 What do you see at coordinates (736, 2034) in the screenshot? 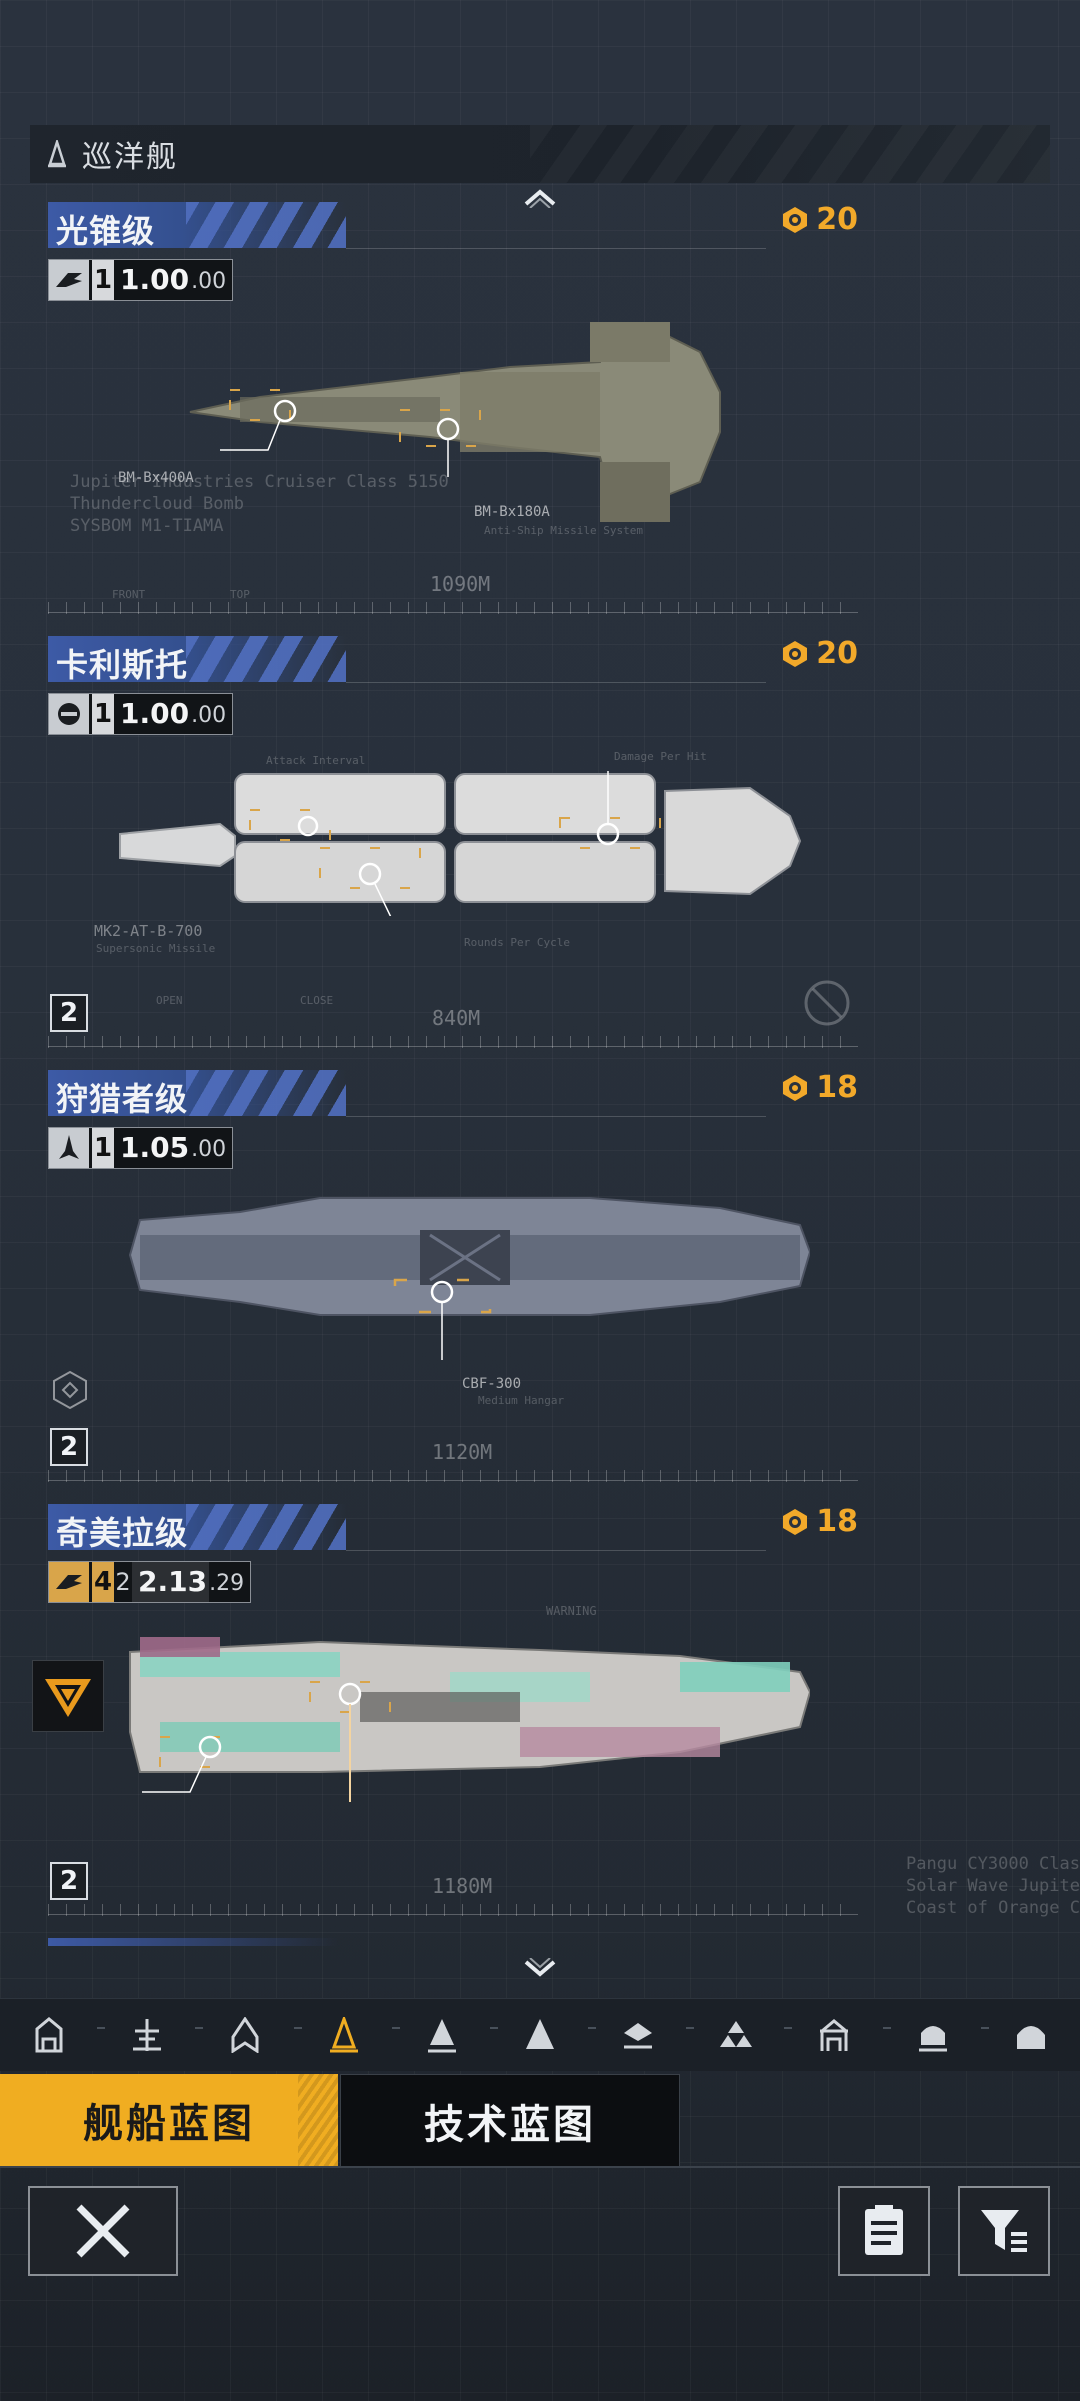
I see `support-icon` at bounding box center [736, 2034].